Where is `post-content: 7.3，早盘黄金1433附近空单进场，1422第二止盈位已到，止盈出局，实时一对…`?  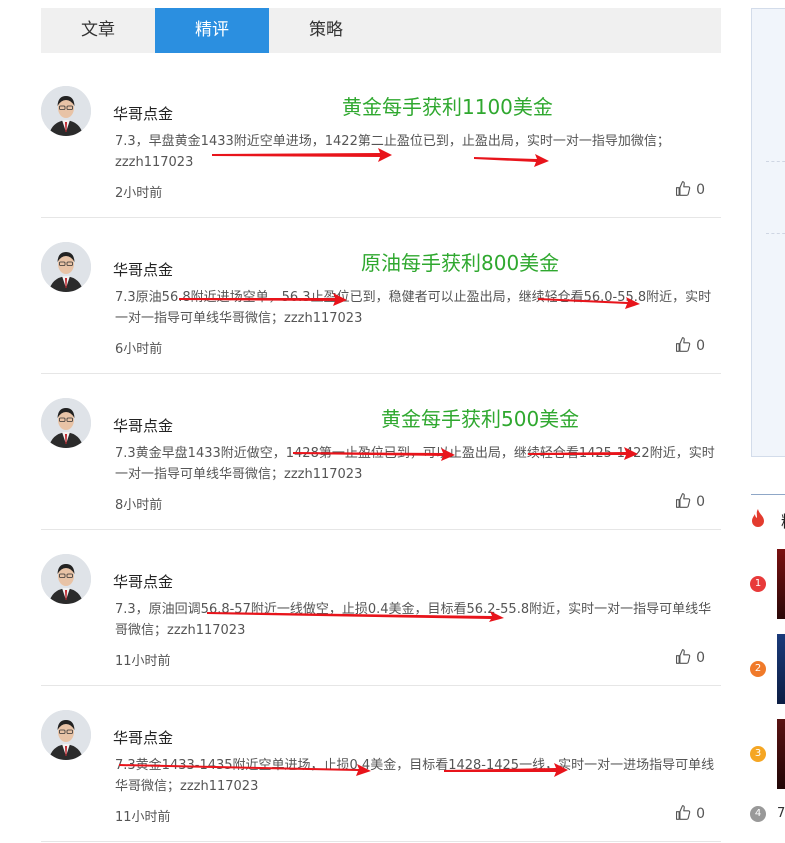 post-content: 7.3，早盘黄金1433附近空单进场，1422第二止盈位已到，止盈出局，实时一对… is located at coordinates (392, 152).